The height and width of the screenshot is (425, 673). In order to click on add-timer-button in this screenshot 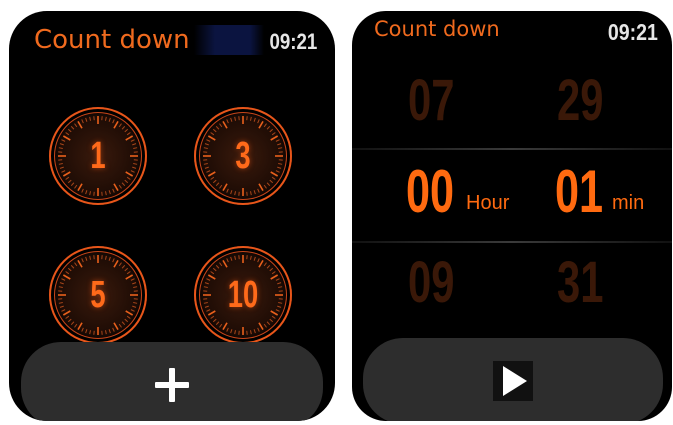, I will do `click(172, 381)`.